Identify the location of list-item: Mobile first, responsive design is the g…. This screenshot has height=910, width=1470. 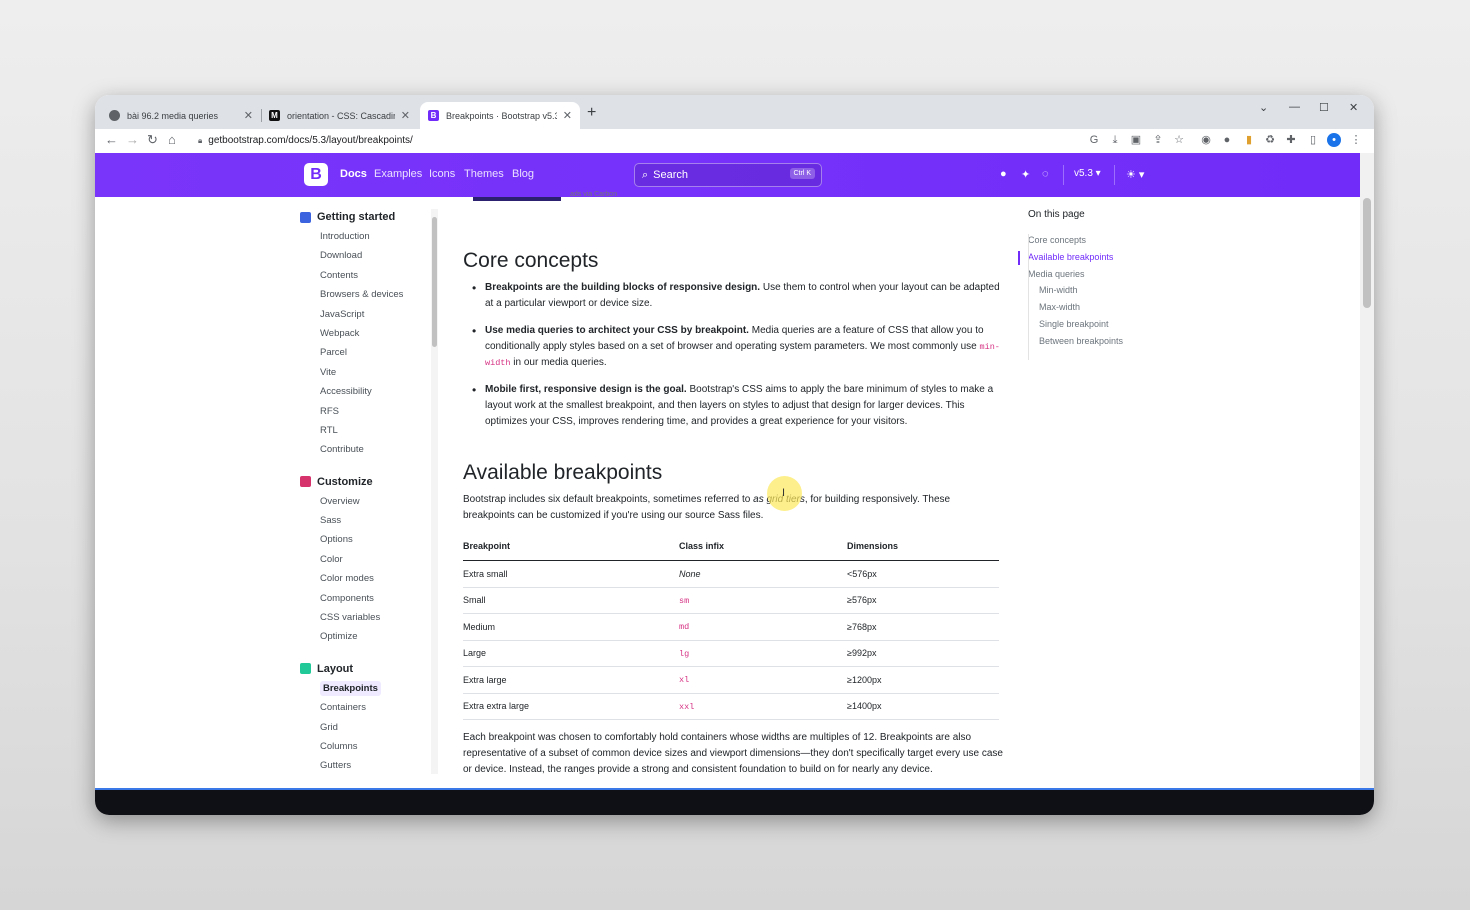
(737, 406).